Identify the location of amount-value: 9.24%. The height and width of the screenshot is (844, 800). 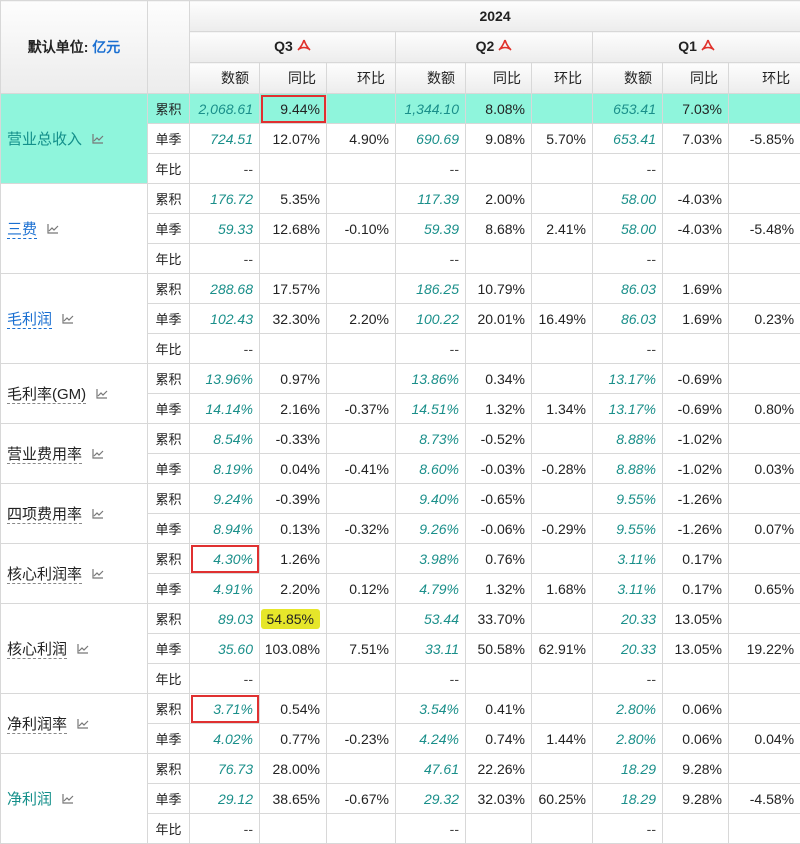
(225, 499).